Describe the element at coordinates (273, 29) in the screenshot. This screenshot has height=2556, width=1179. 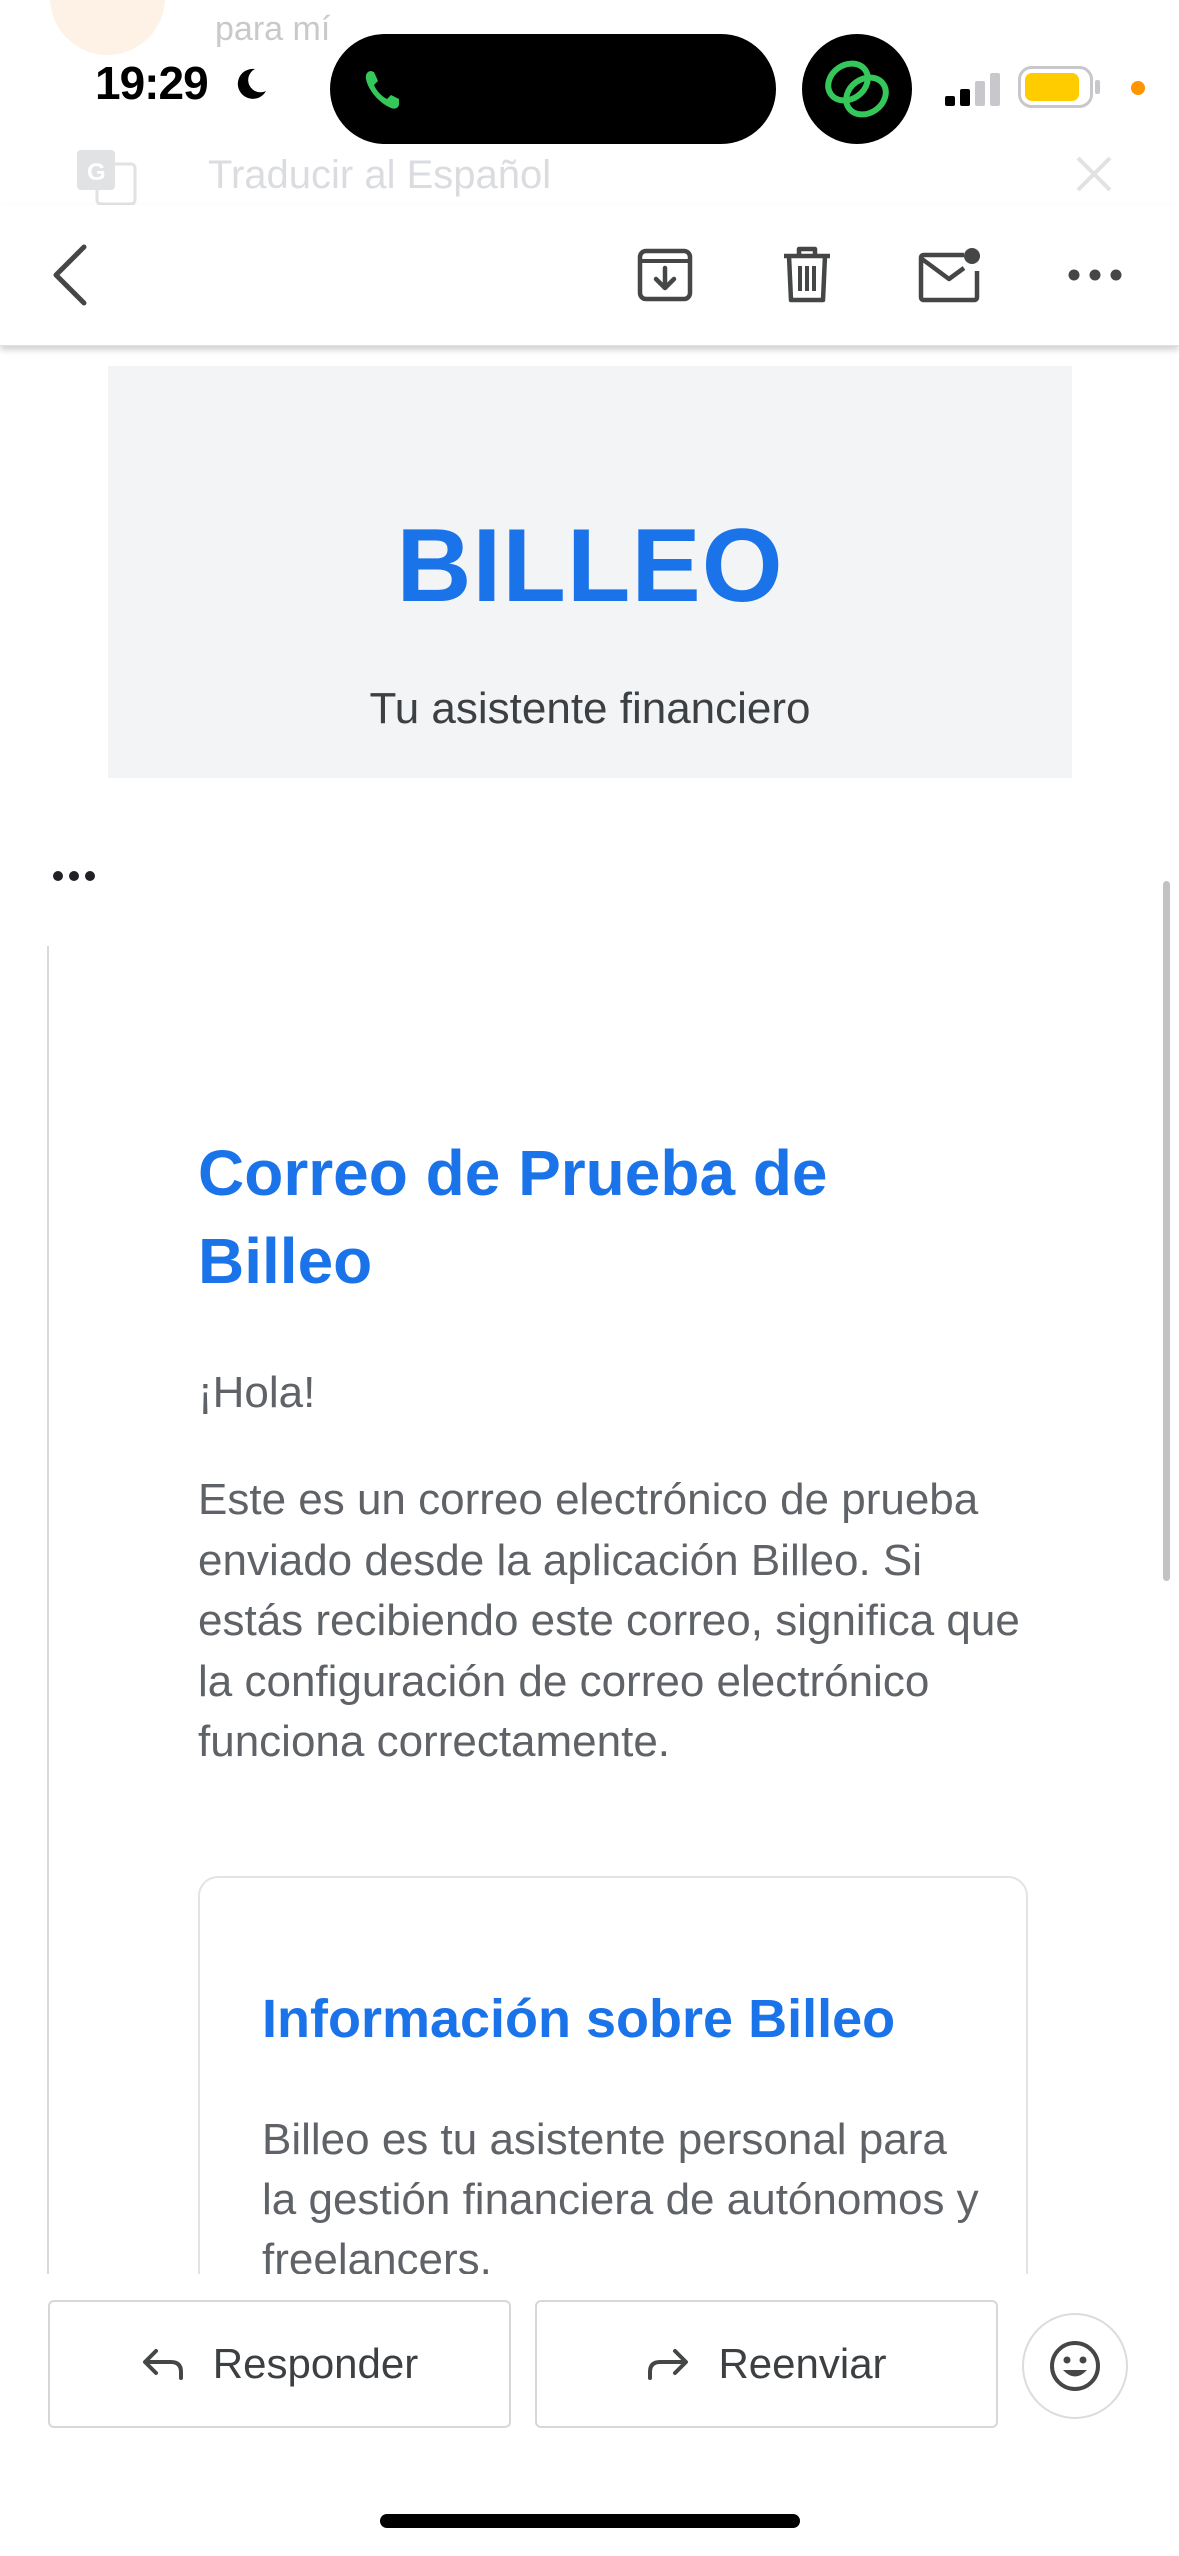
I see `recipient-peek-text: para mí` at that location.